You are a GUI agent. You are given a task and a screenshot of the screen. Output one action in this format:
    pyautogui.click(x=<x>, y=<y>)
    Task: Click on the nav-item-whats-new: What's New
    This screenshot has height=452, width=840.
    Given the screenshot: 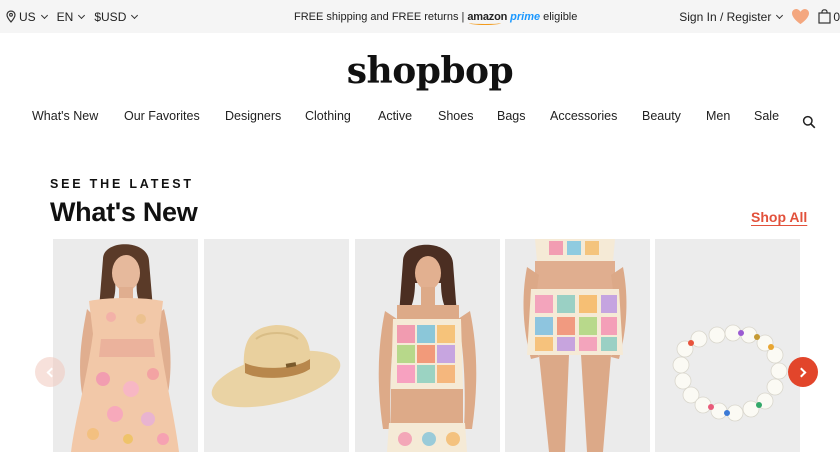 What is the action you would take?
    pyautogui.click(x=65, y=116)
    